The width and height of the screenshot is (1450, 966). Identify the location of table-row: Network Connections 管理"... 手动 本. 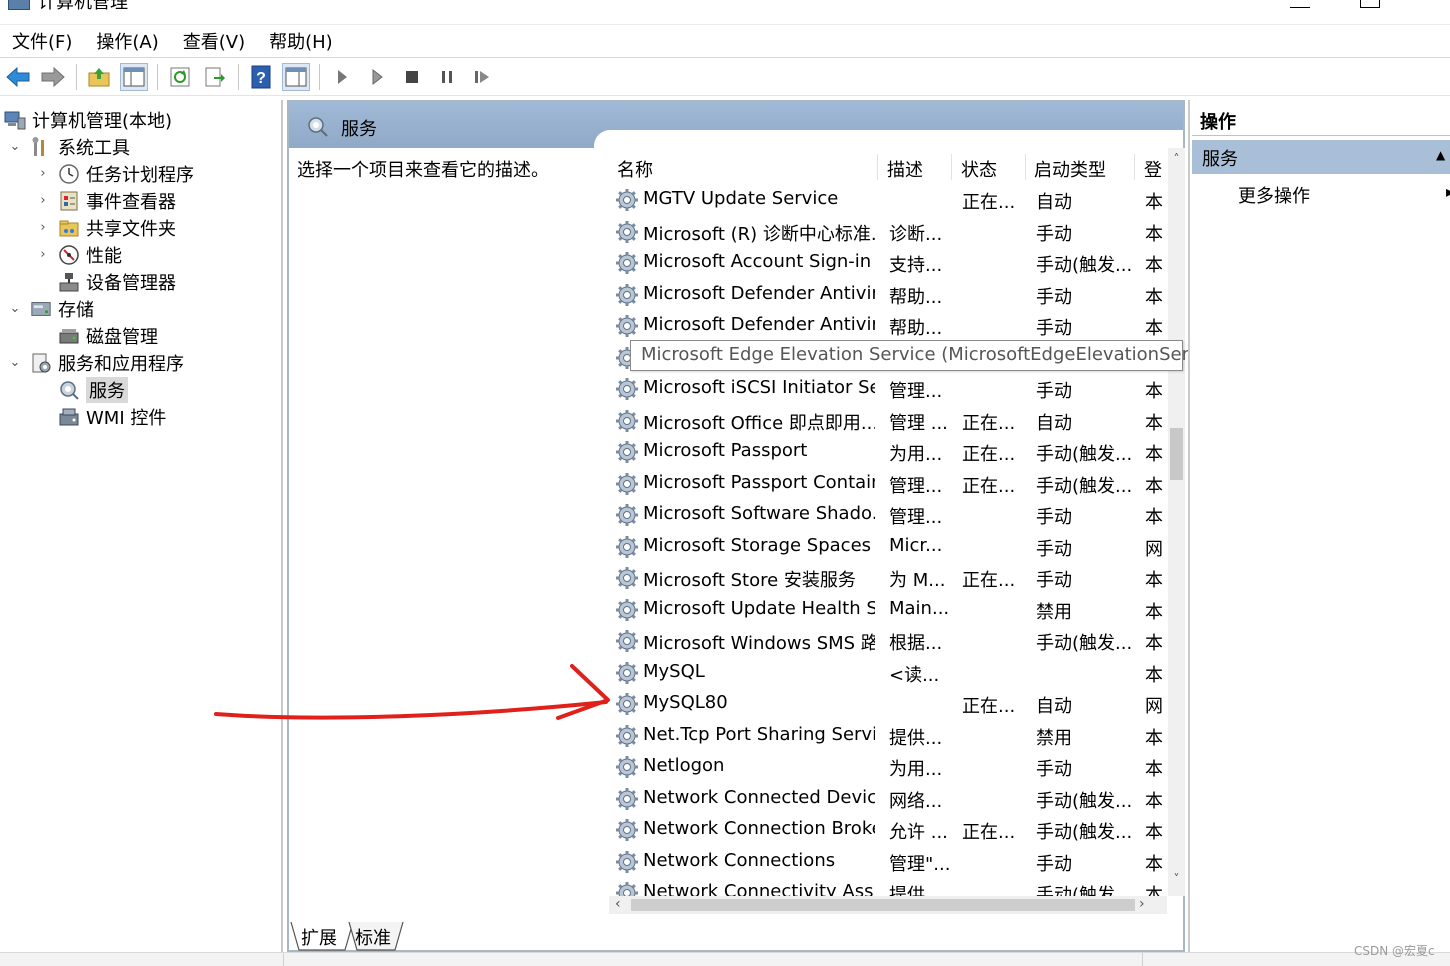
(888, 861).